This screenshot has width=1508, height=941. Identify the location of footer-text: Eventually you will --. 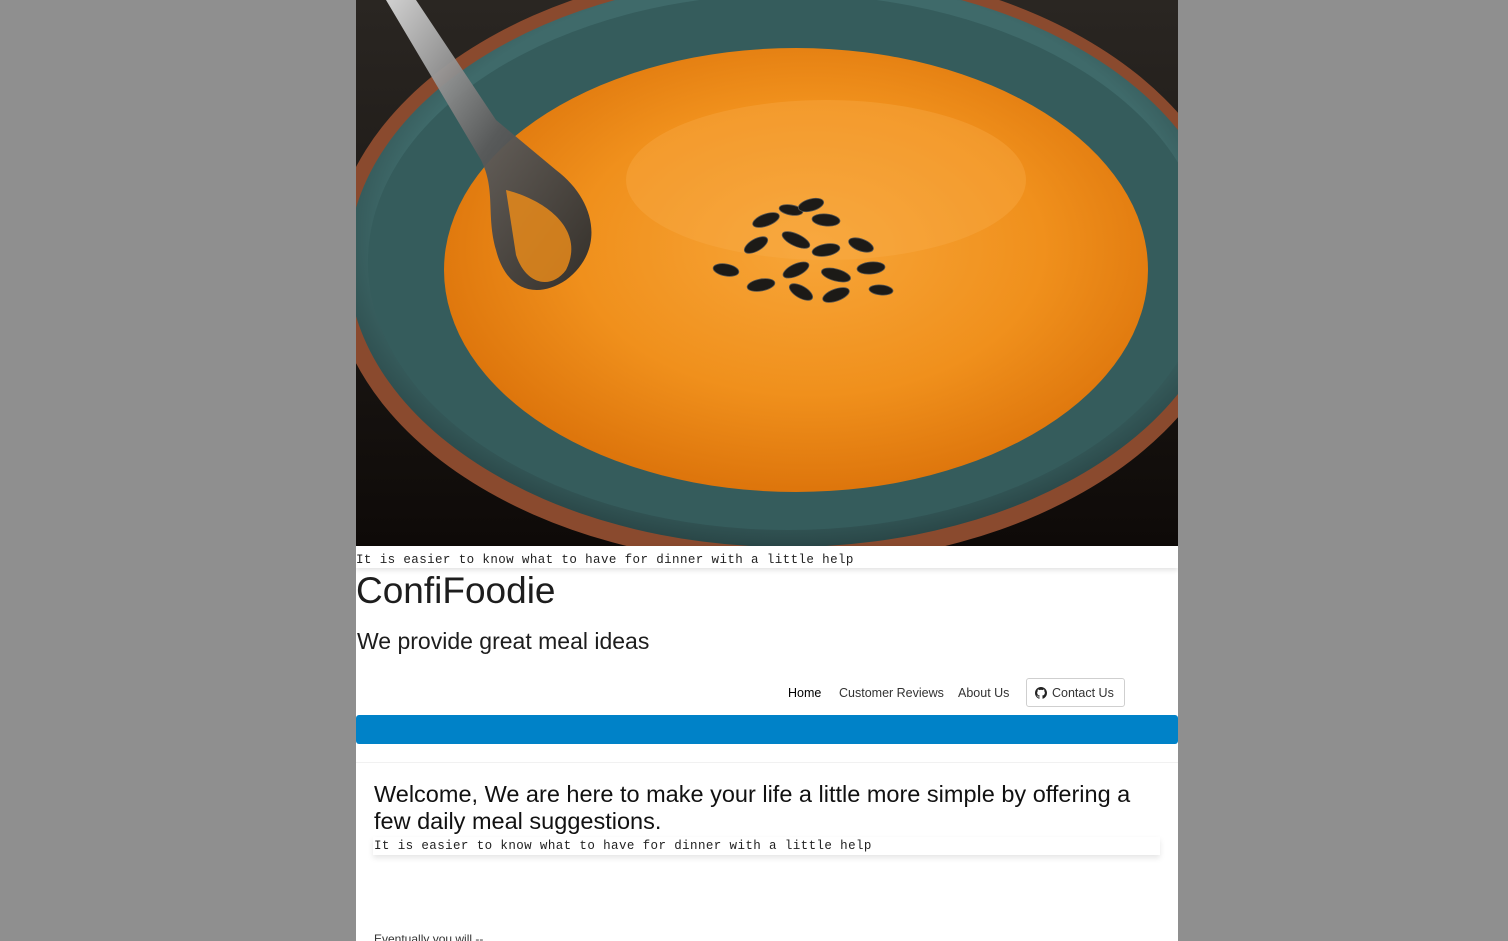
(429, 936).